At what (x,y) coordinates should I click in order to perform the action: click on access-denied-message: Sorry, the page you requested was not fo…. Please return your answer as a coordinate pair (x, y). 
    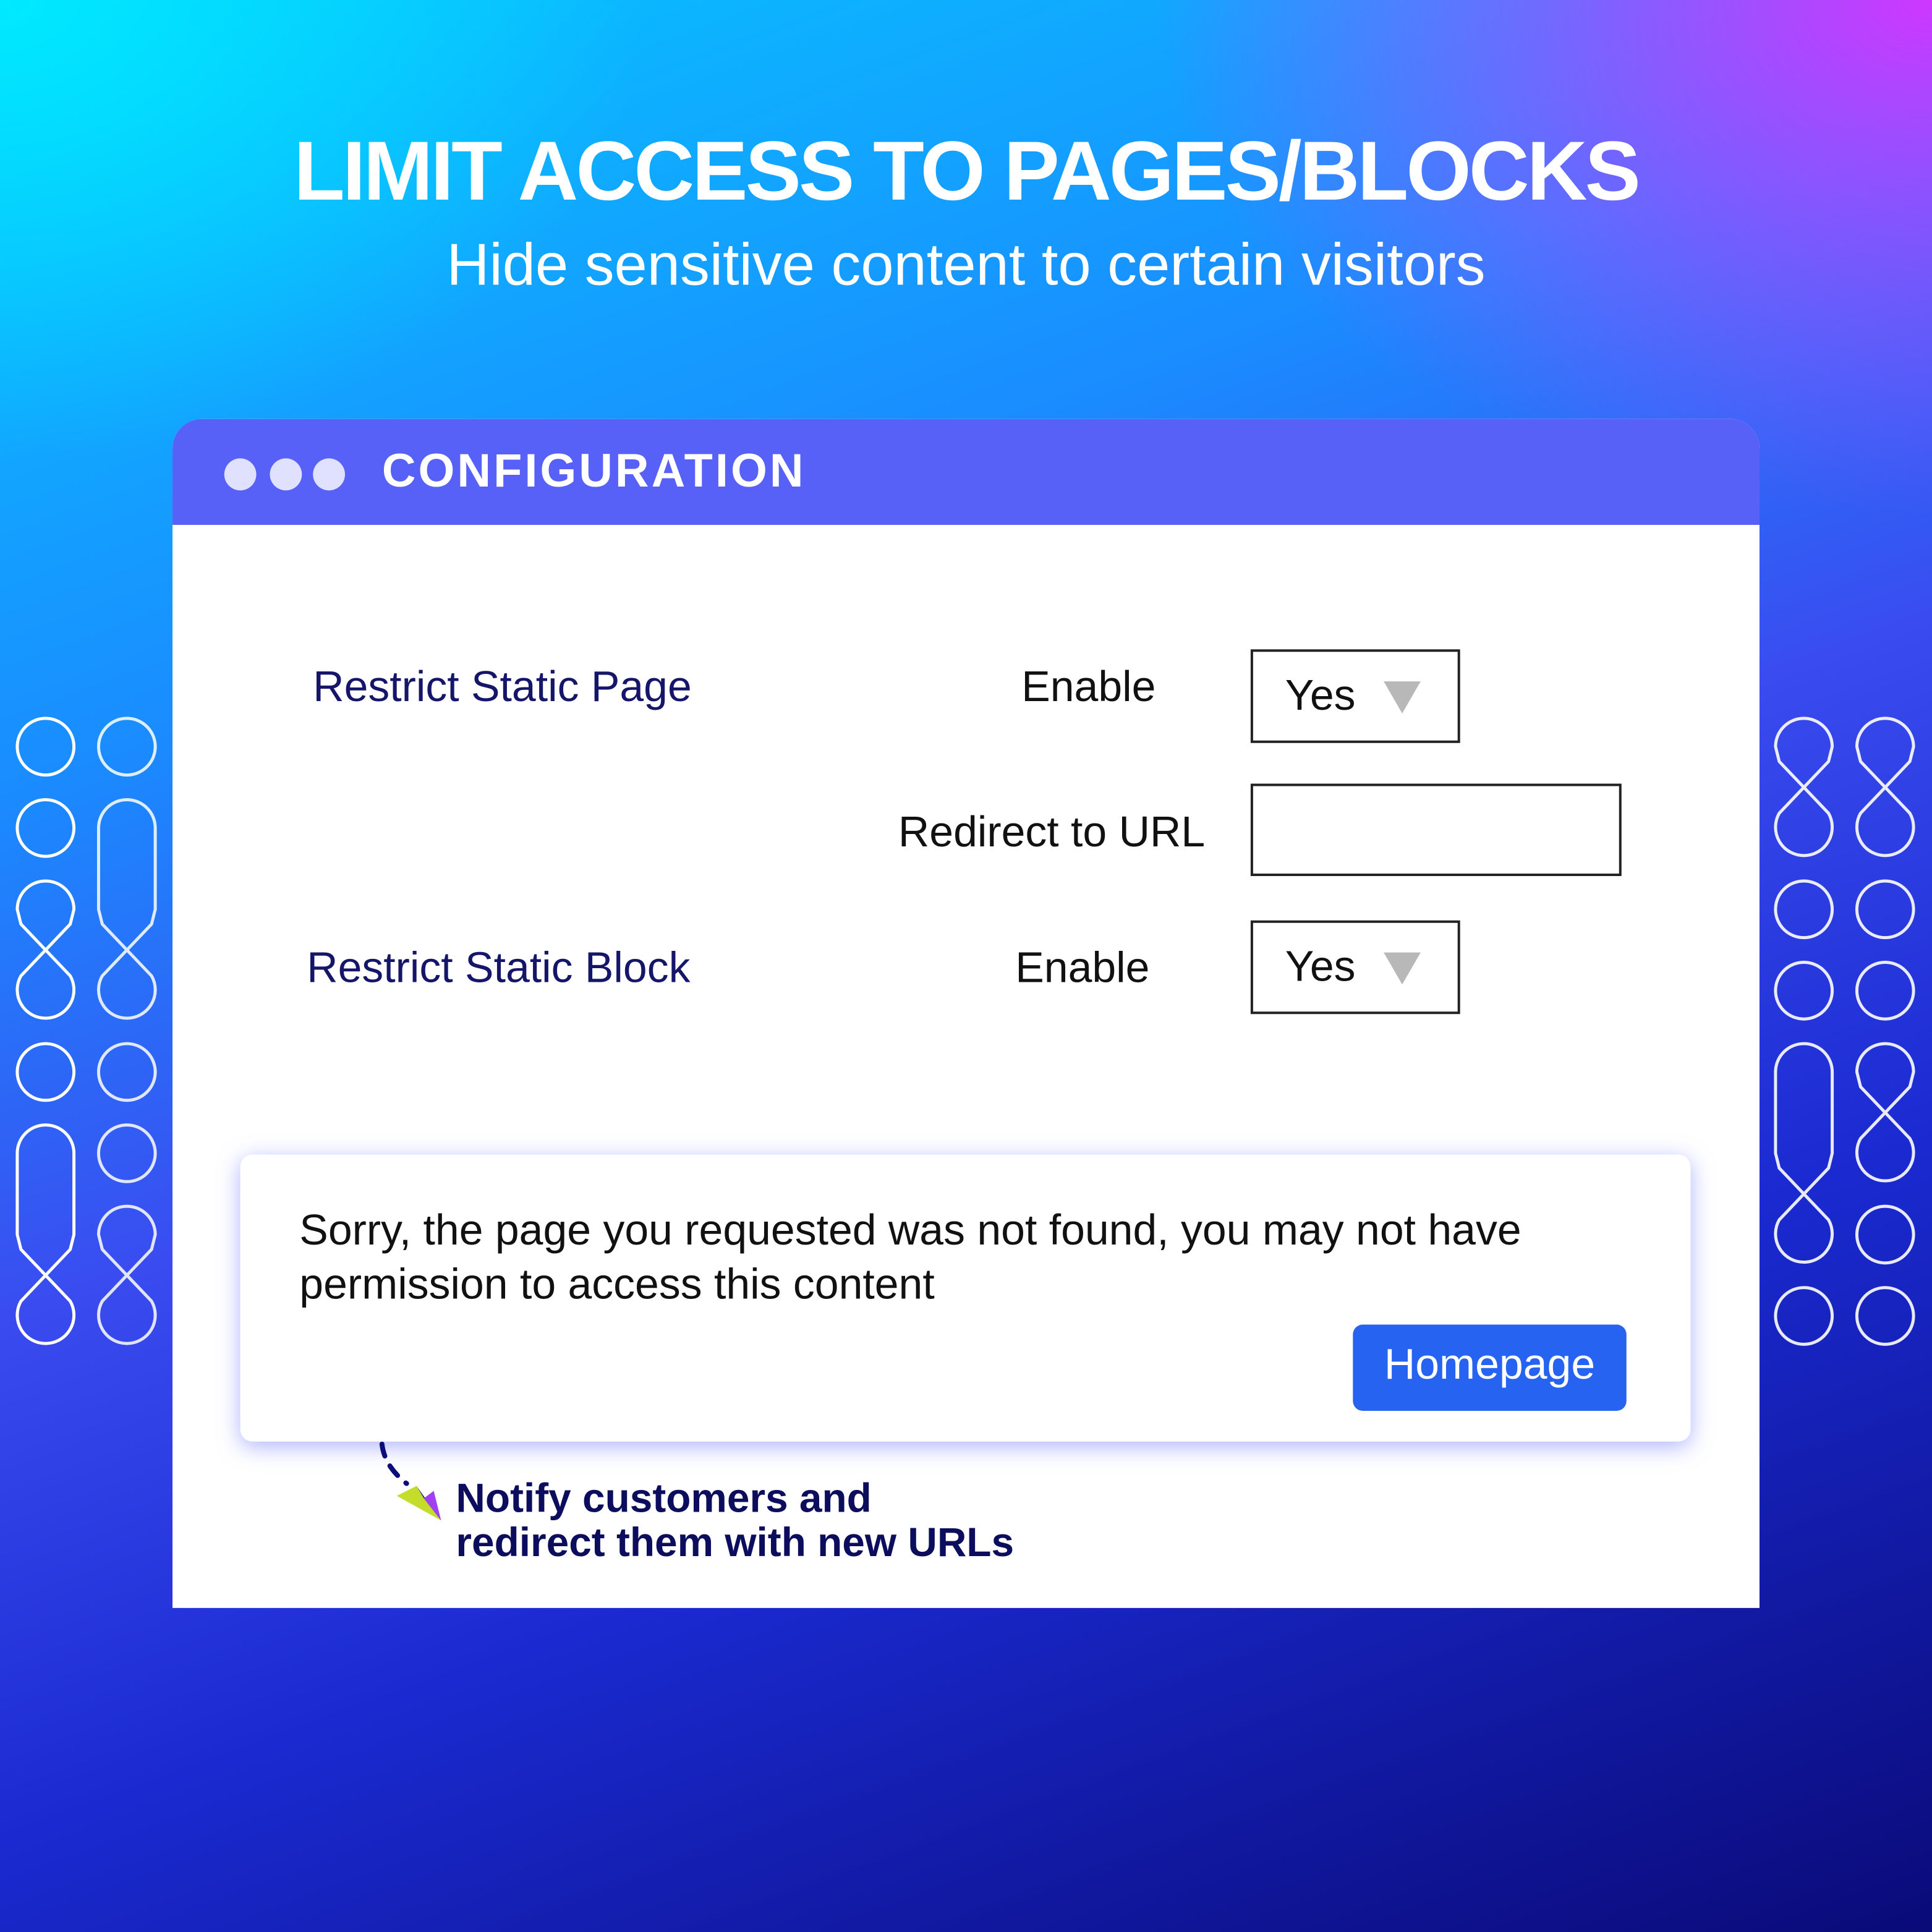
    Looking at the image, I should click on (966, 1298).